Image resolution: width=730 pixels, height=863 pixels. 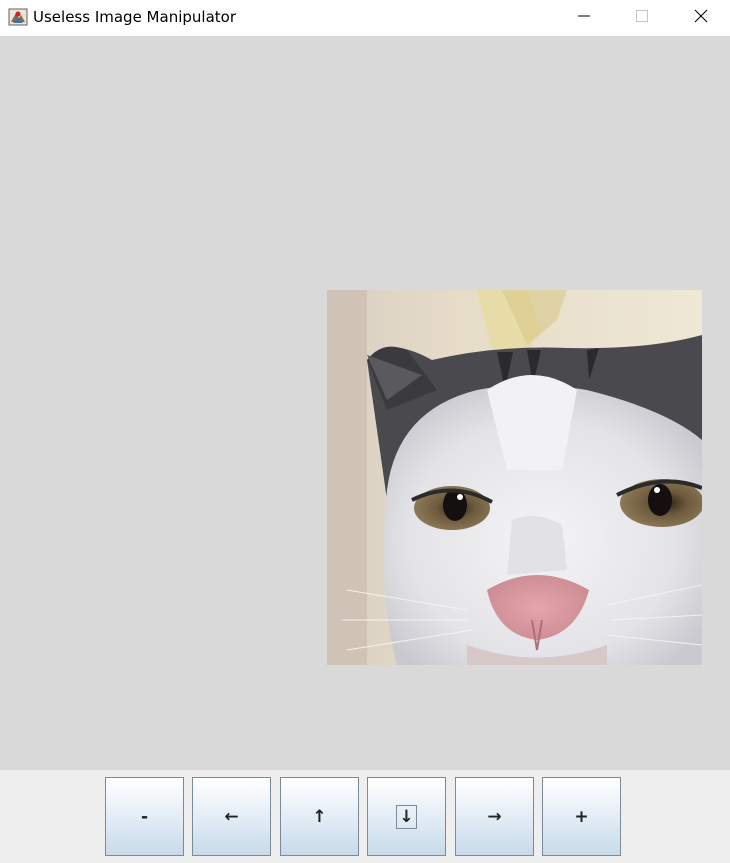 I want to click on maximize-button, so click(x=642, y=17).